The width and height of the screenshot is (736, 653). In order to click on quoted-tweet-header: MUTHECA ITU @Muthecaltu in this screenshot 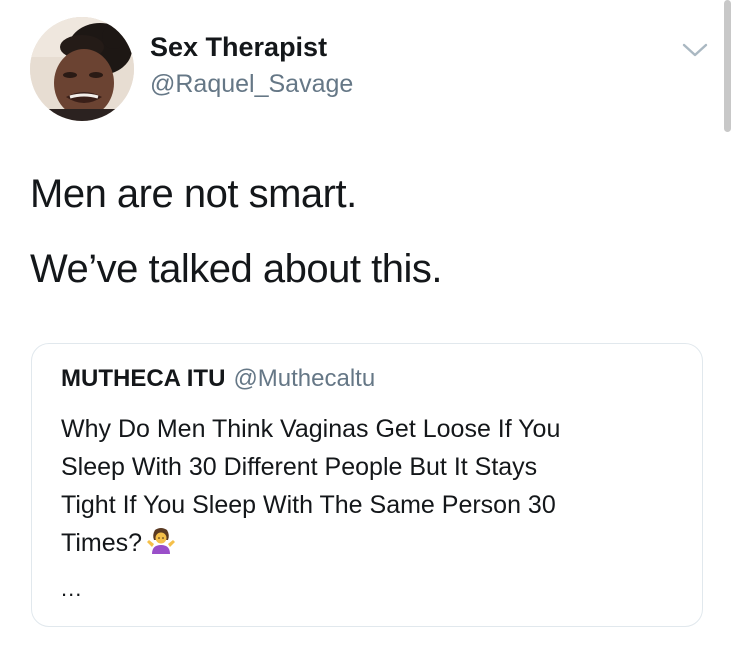, I will do `click(218, 379)`.